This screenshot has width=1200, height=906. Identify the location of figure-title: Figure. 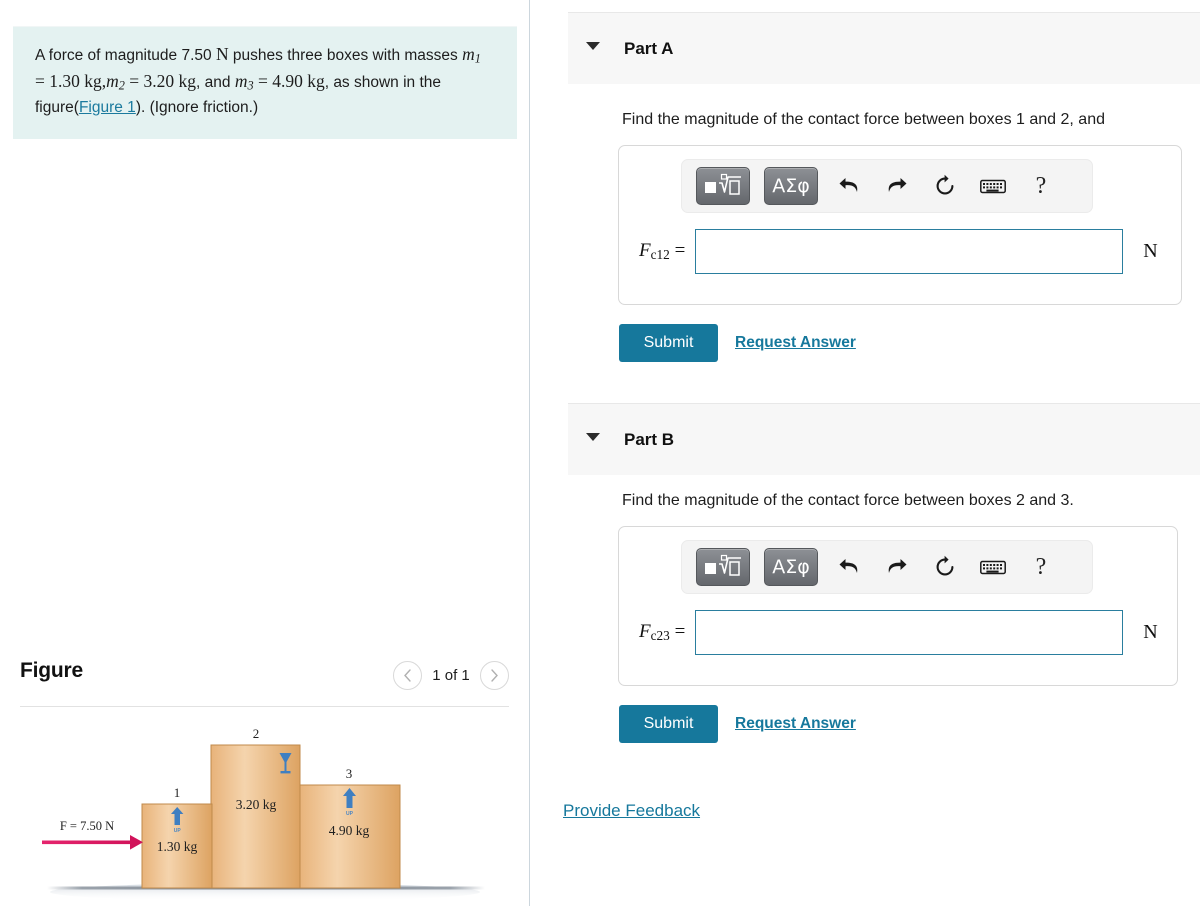
(51, 670).